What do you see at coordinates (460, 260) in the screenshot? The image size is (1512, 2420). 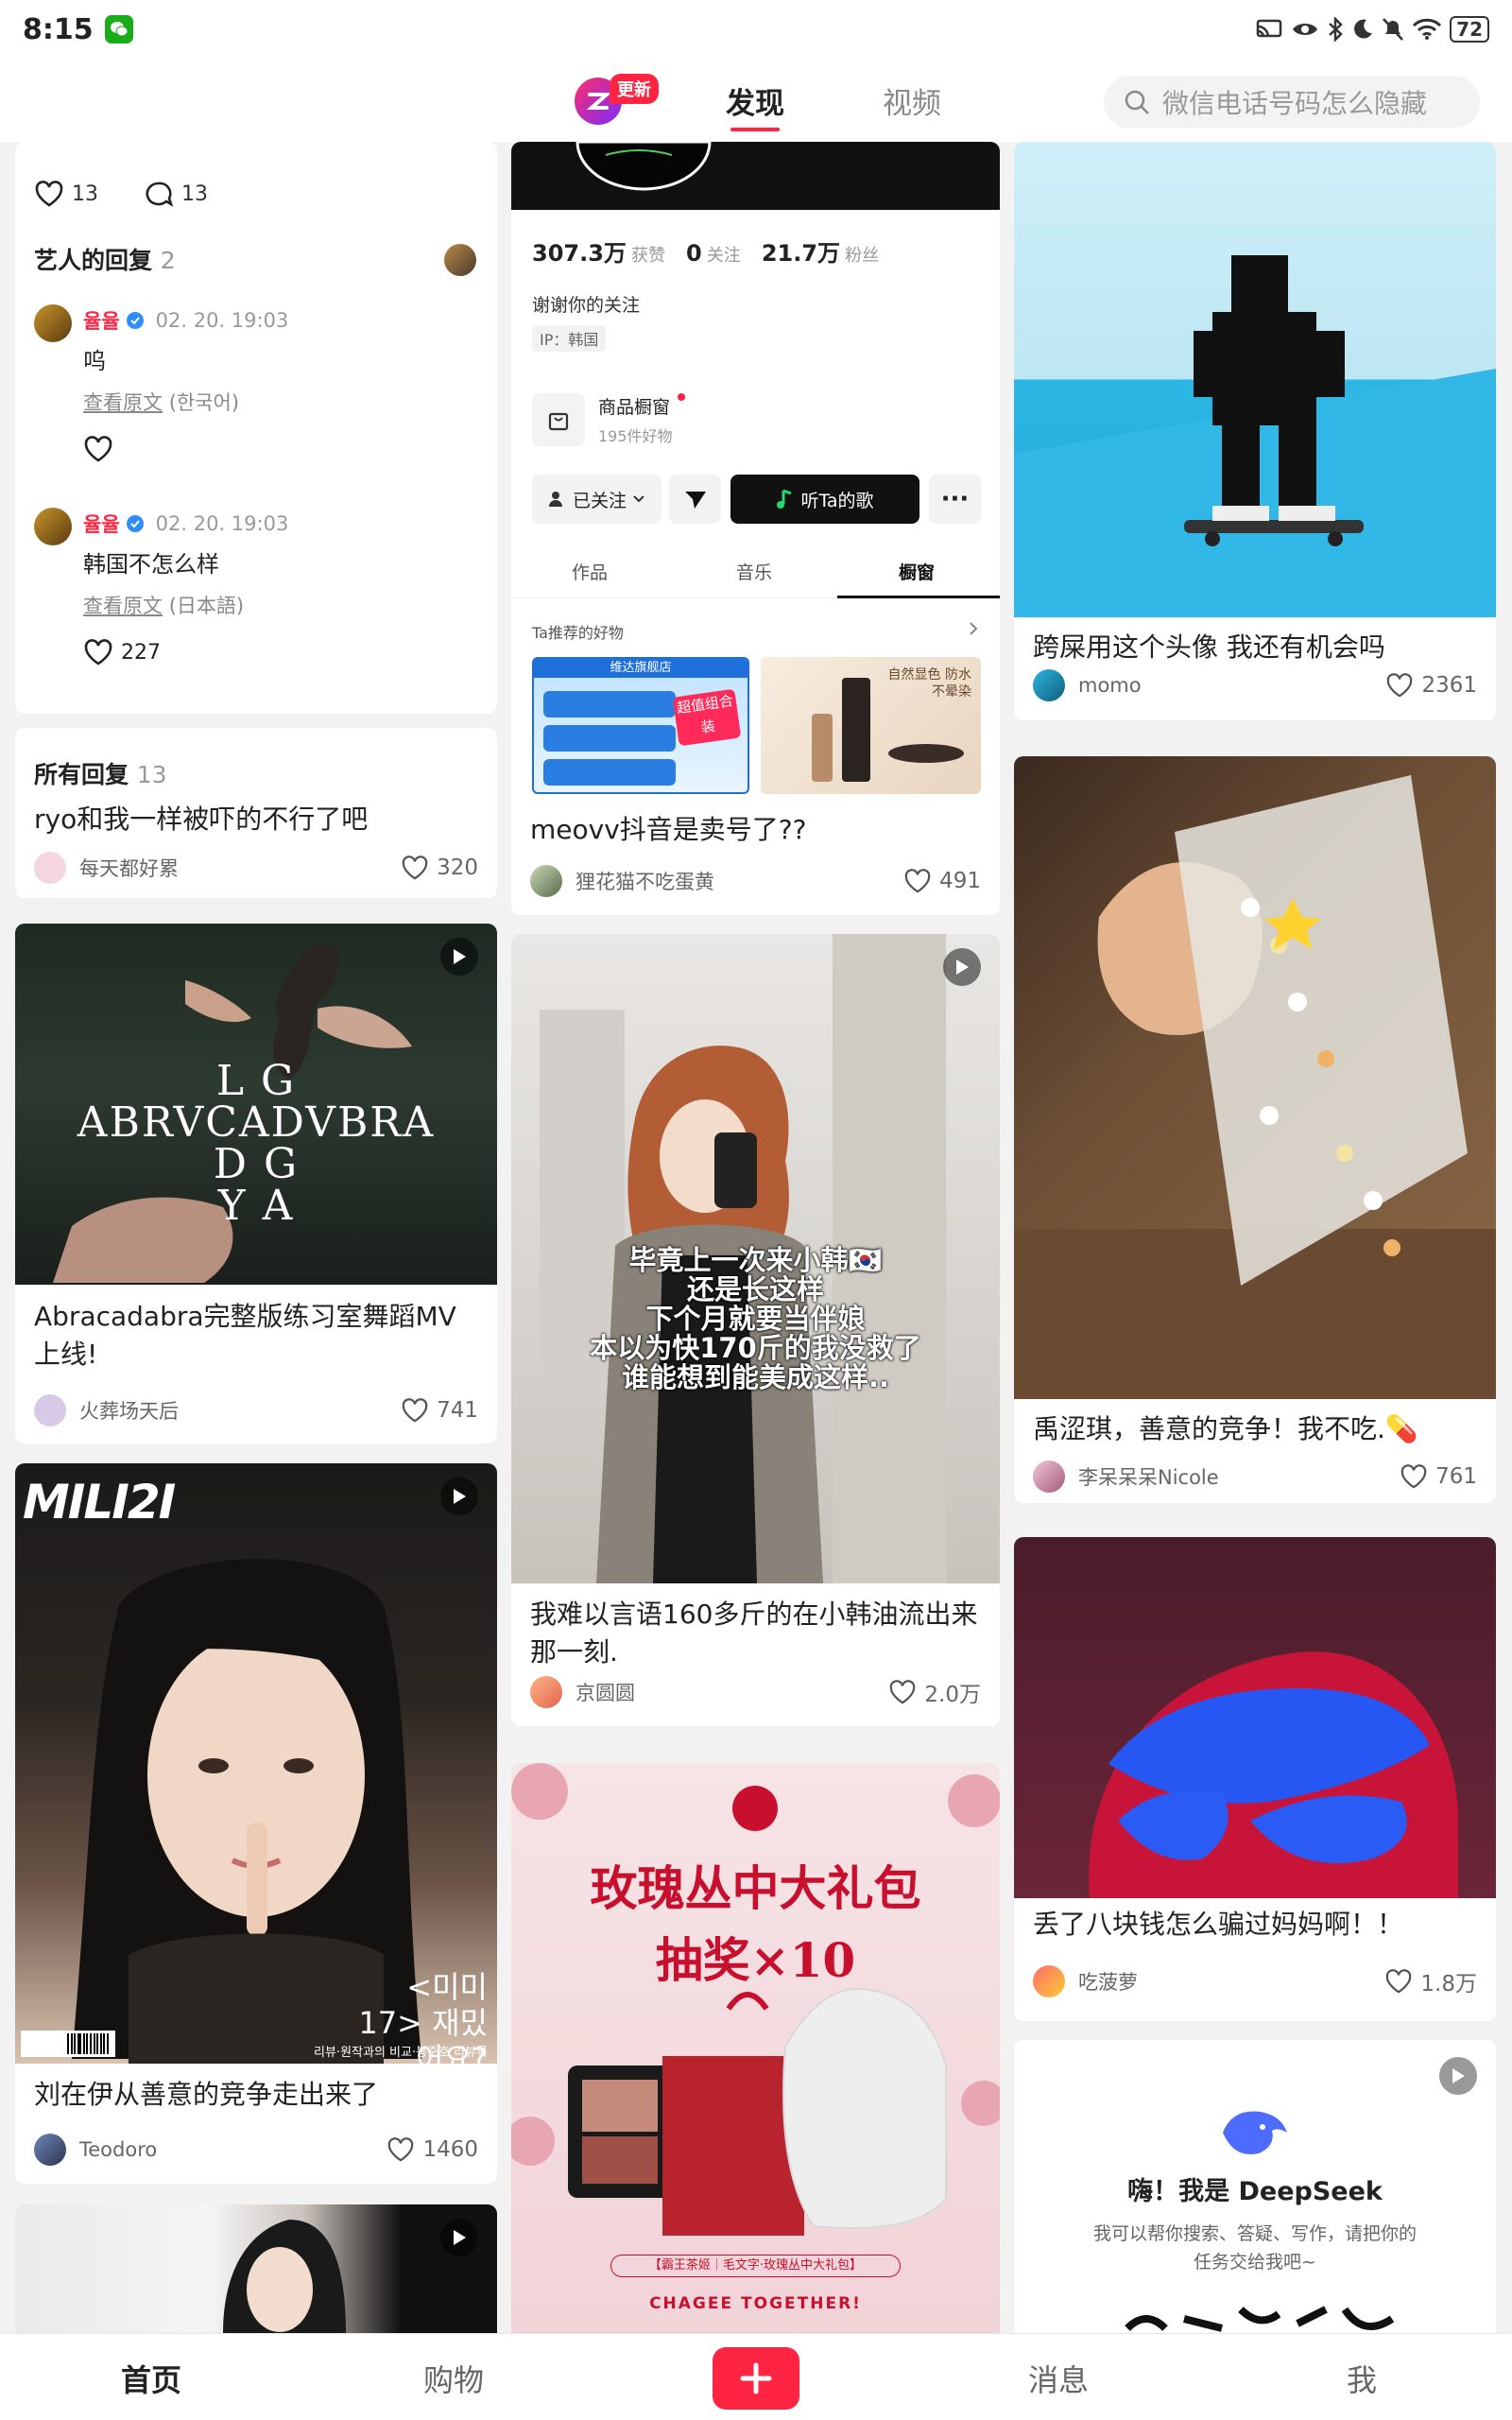 I see `artist-avatar` at bounding box center [460, 260].